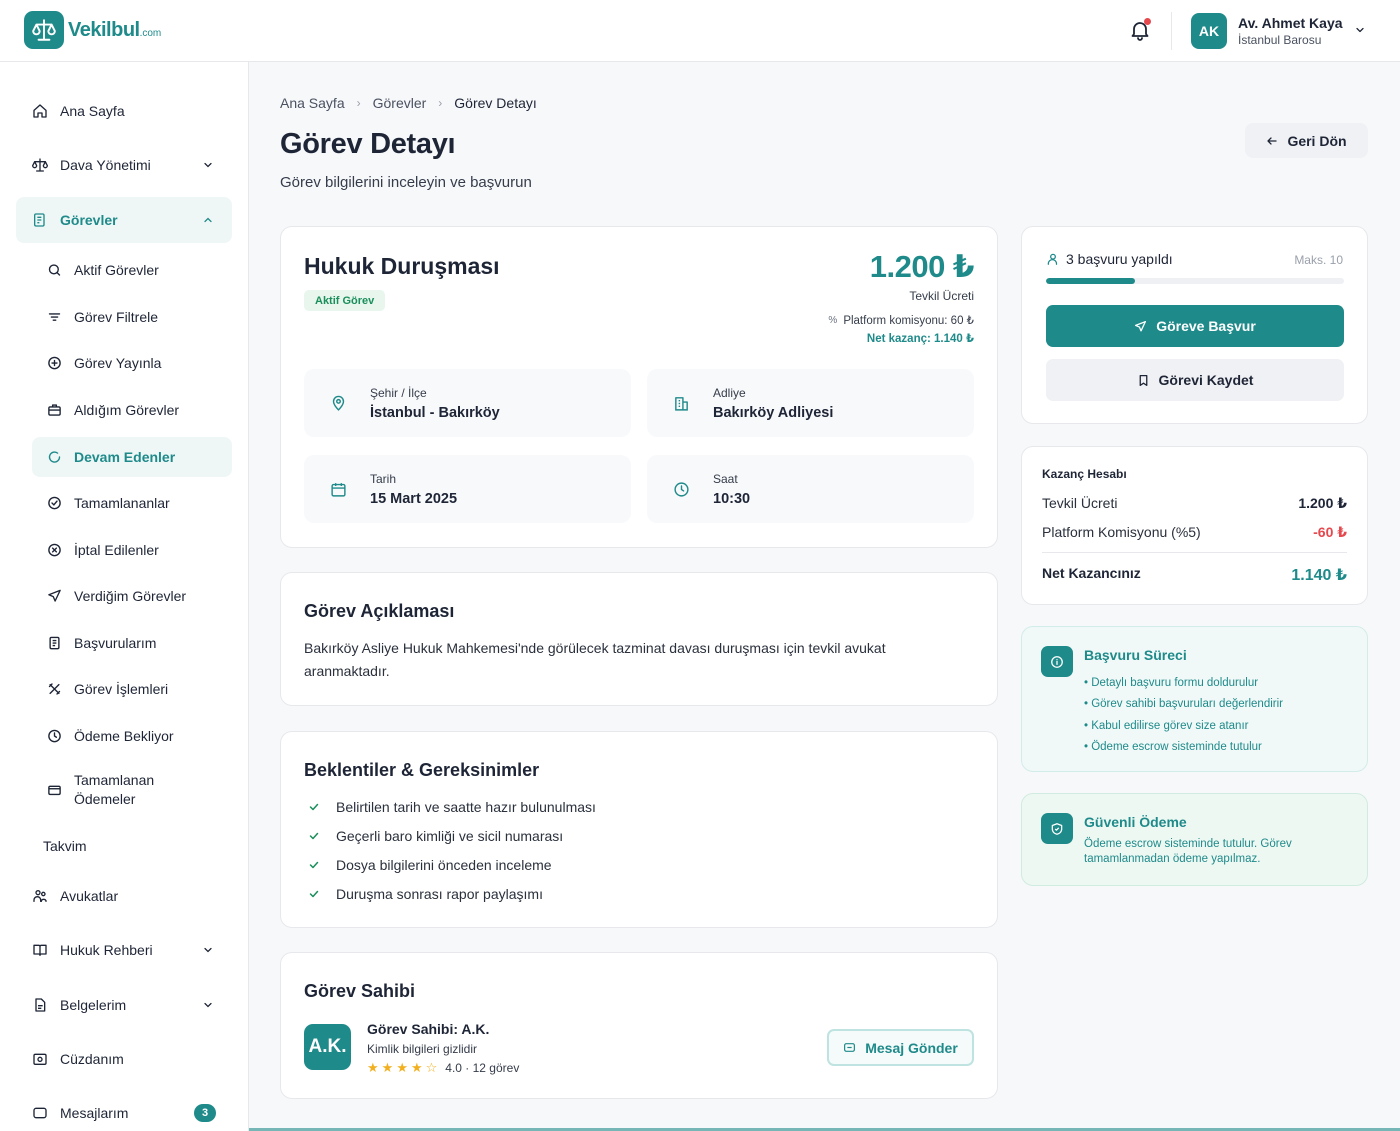 This screenshot has width=1400, height=1131. Describe the element at coordinates (124, 950) in the screenshot. I see `sidebar-item-legal-guide: Hukuk Rehberi` at that location.